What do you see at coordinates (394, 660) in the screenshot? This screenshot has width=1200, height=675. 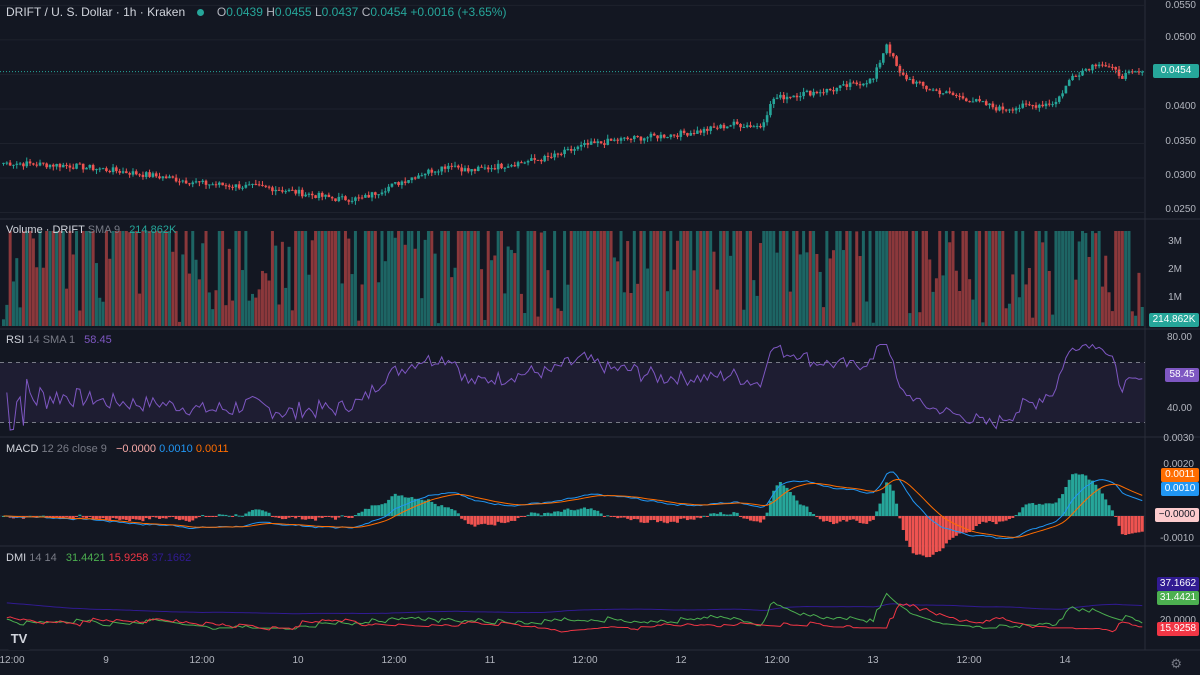 I see `time-axis-label: 12:00` at bounding box center [394, 660].